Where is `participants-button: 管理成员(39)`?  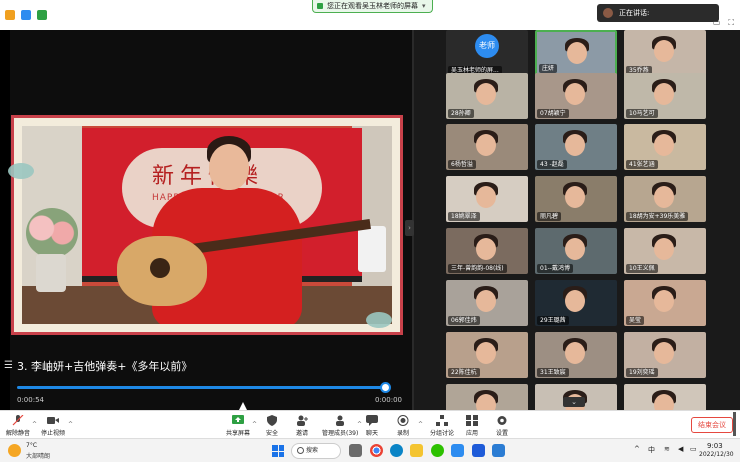 participants-button: 管理成员(39) is located at coordinates (340, 426).